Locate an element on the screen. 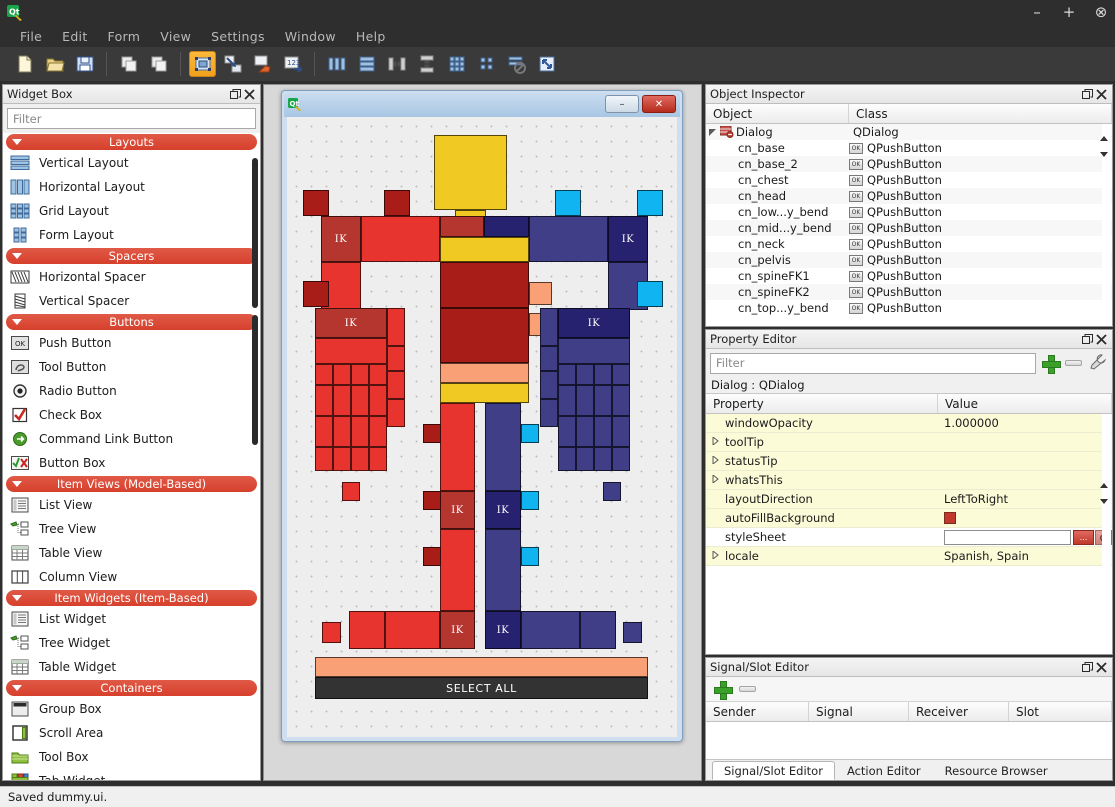 This screenshot has width=1115, height=807. select-all-button: SELECT ALL is located at coordinates (481, 688).